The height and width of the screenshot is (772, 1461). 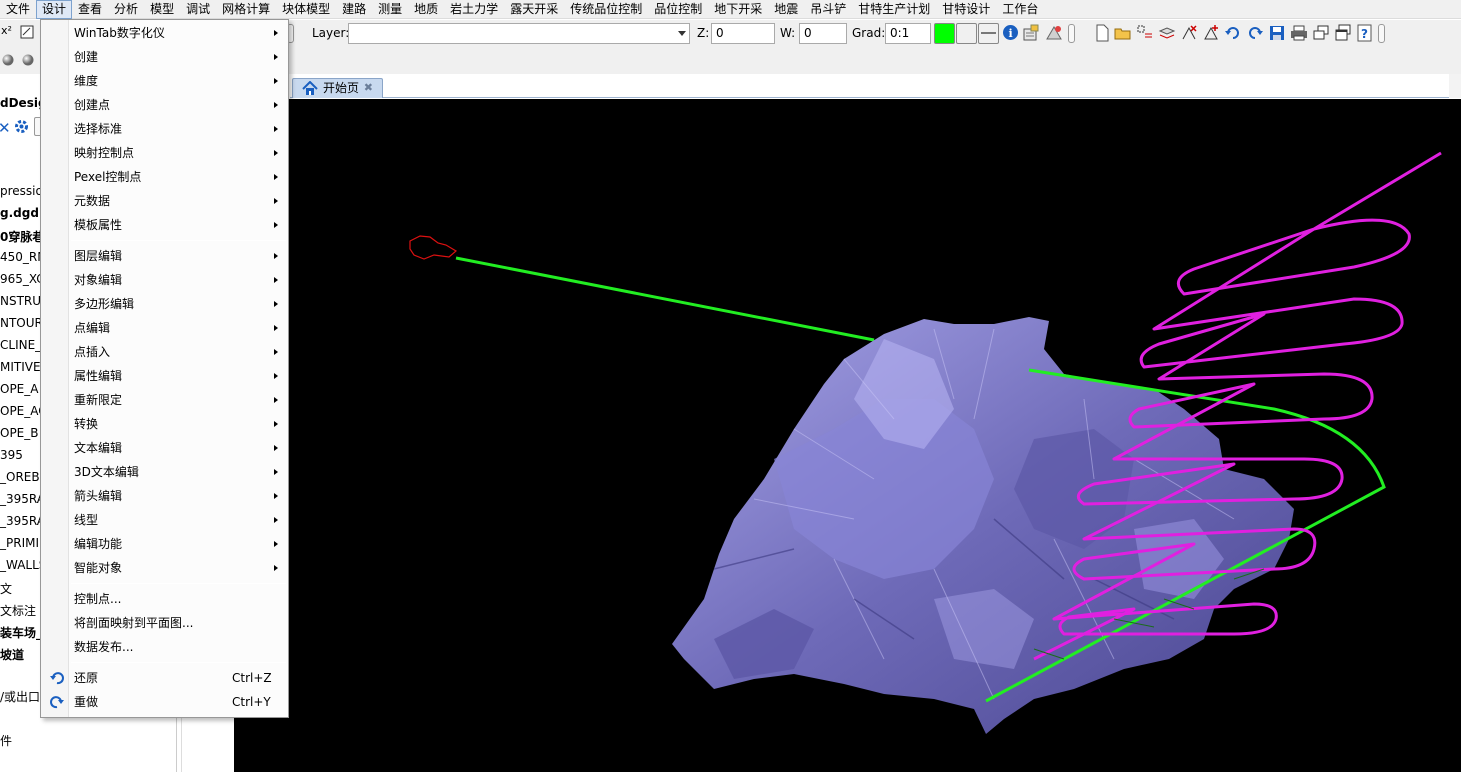 What do you see at coordinates (828, 9) in the screenshot?
I see `menu-item: 吊斗铲` at bounding box center [828, 9].